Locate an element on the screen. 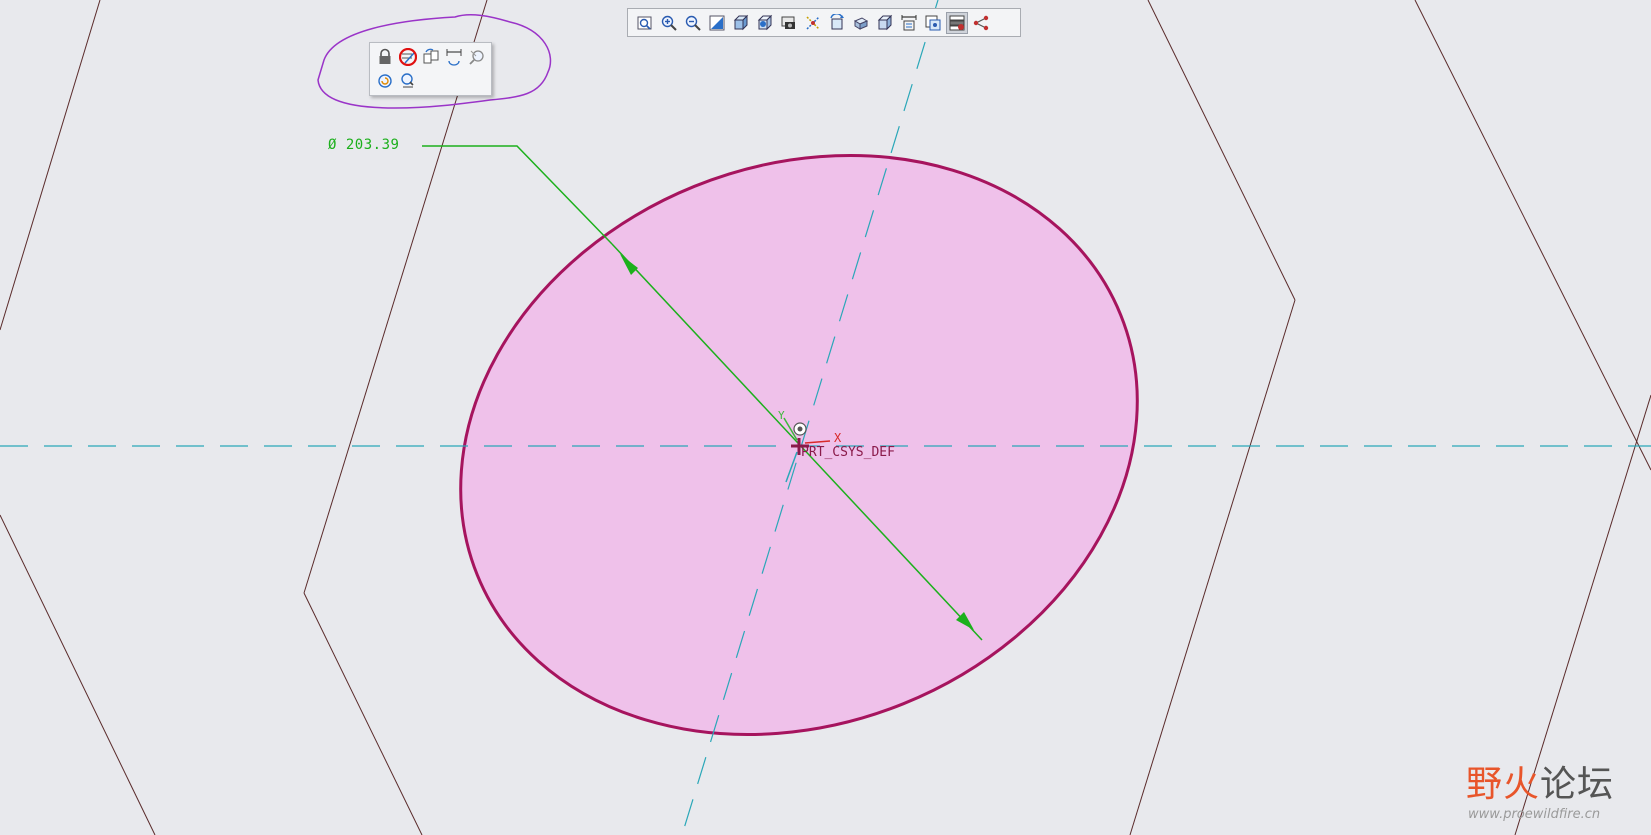 Image resolution: width=1651 pixels, height=835 pixels. zoom-selection-button is located at coordinates (477, 57).